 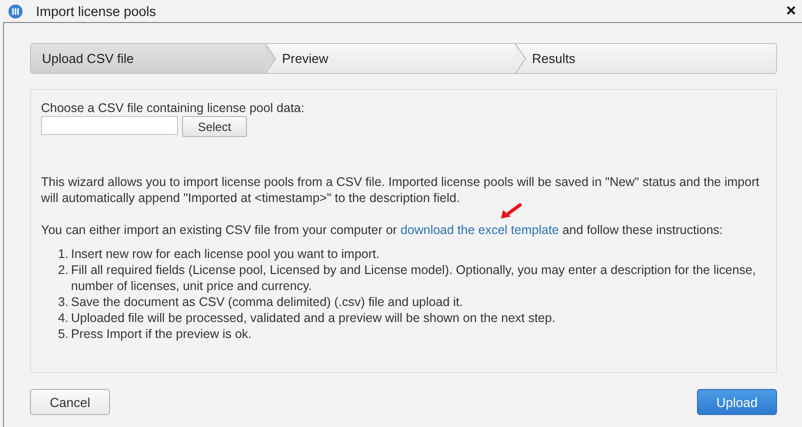 What do you see at coordinates (400, 190) in the screenshot?
I see `intro-paragraph: This wizard allows you to import license pools from a CSV file. Imported license pools will be saved in "New" status and the import will automatically append "Imported at <timestamp>" to the description field.` at bounding box center [400, 190].